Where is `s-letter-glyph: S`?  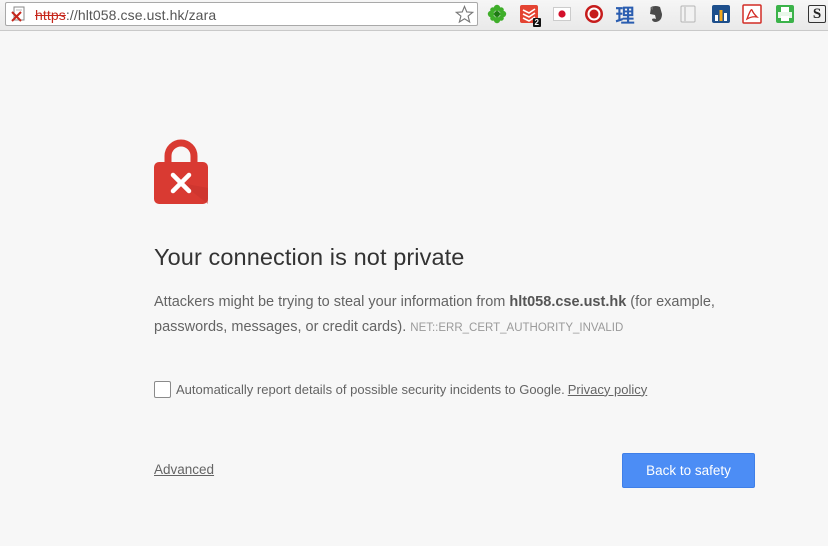
s-letter-glyph: S is located at coordinates (817, 14).